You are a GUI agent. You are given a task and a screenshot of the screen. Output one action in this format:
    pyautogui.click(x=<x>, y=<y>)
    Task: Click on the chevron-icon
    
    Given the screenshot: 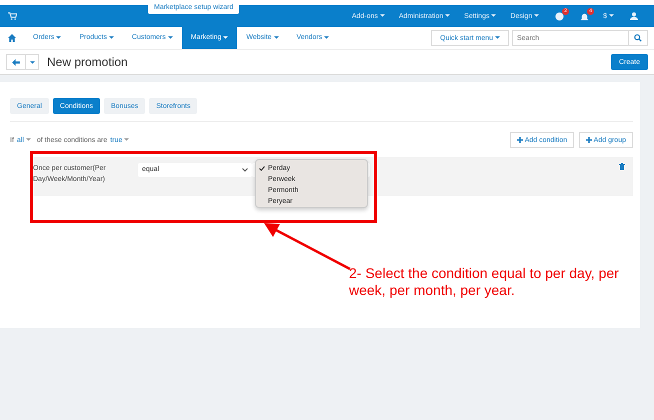 What is the action you would take?
    pyautogui.click(x=245, y=170)
    